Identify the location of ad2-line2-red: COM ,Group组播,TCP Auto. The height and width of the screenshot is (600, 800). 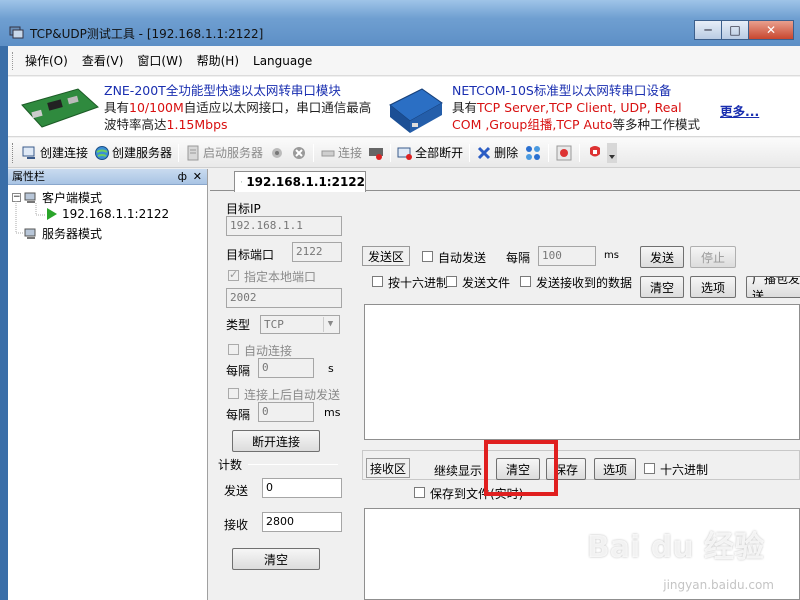
(532, 124).